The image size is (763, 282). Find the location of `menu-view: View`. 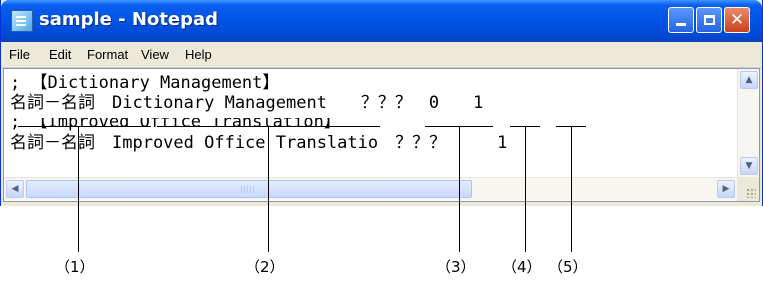

menu-view: View is located at coordinates (155, 54).